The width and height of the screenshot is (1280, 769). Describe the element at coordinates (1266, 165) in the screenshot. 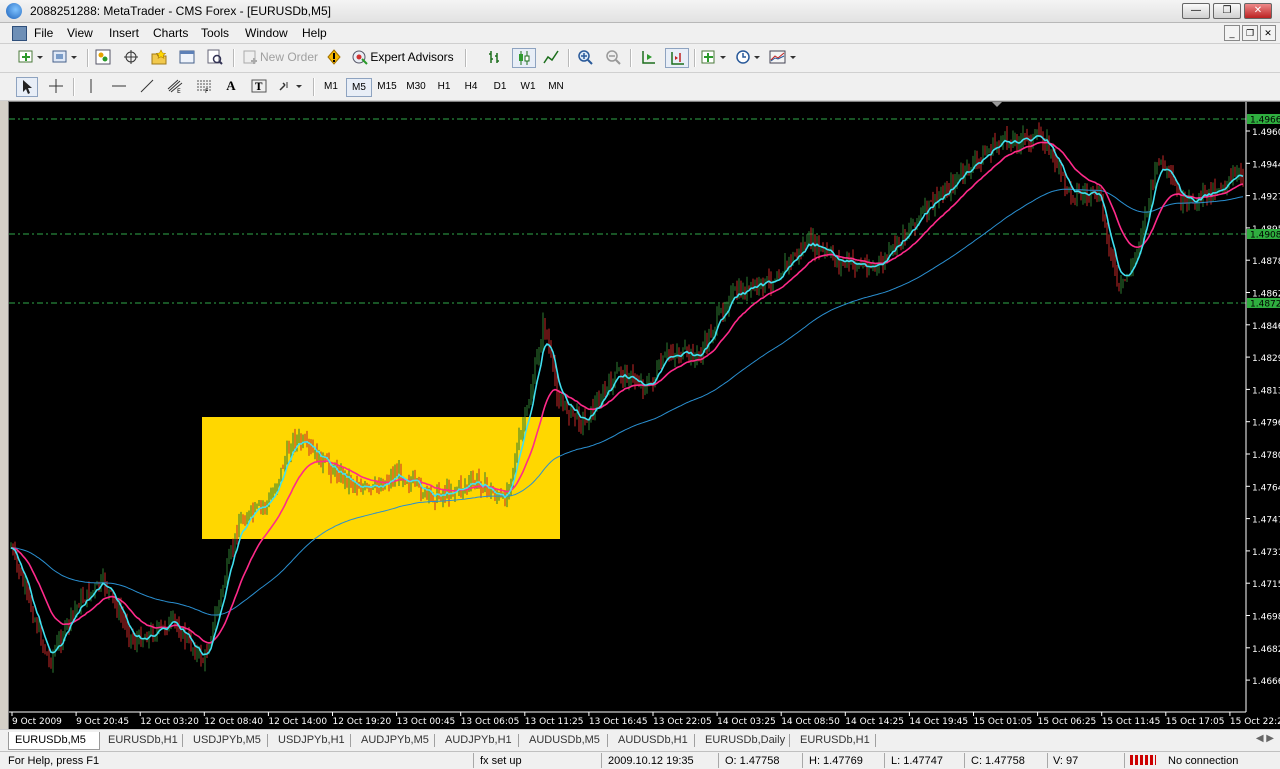

I see `price-label: 1.49440` at that location.